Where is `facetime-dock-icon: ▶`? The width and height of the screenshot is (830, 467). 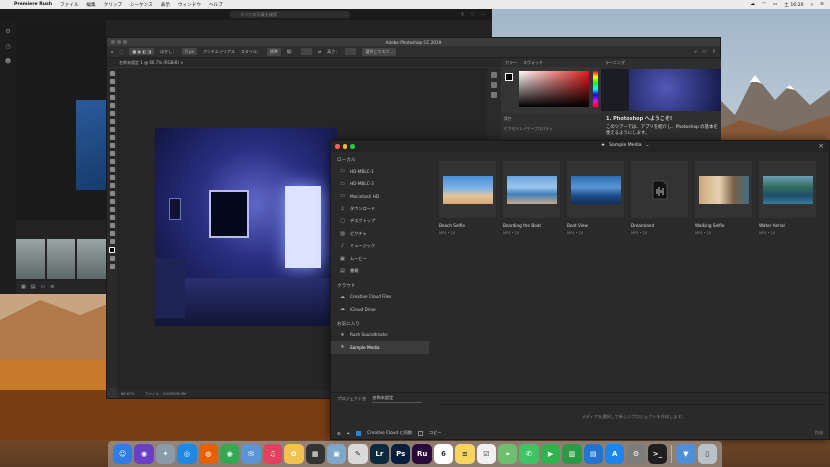
facetime-dock-icon: ▶ is located at coordinates (550, 454).